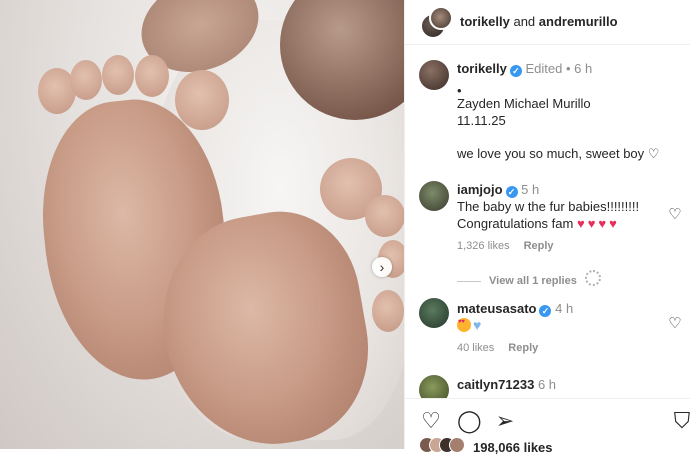 This screenshot has width=690, height=455. What do you see at coordinates (475, 348) in the screenshot?
I see `comment-likes: 40 likes` at bounding box center [475, 348].